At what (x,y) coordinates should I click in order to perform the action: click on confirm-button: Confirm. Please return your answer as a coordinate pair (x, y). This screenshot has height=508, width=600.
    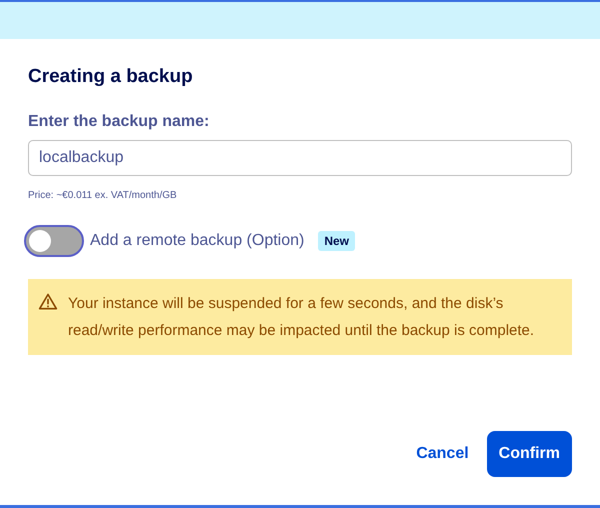
    Looking at the image, I should click on (529, 454).